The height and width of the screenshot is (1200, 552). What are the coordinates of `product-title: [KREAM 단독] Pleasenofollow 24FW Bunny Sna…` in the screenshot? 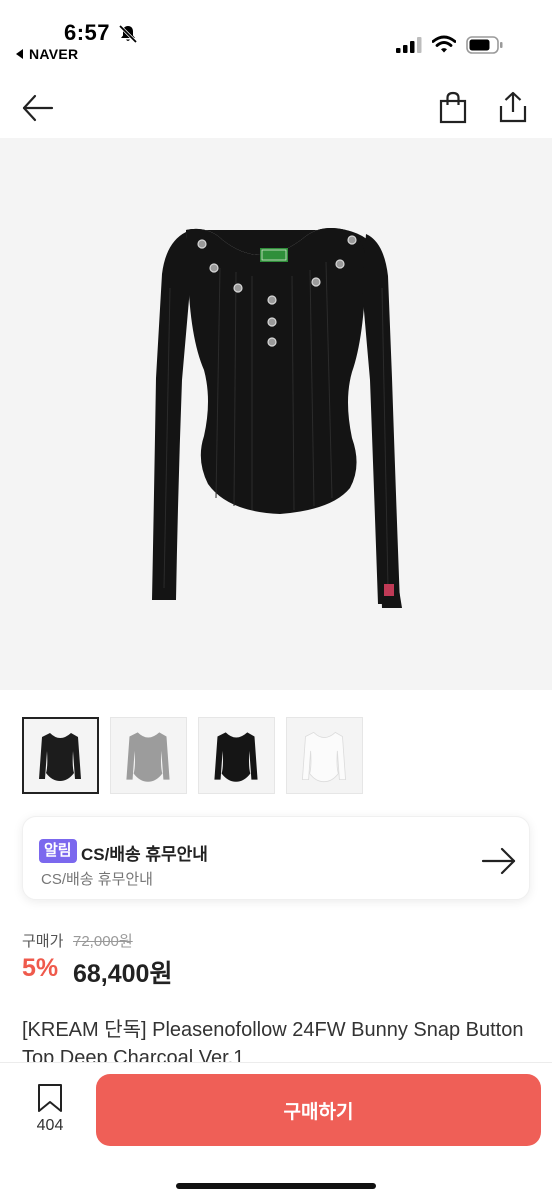 It's located at (273, 1041).